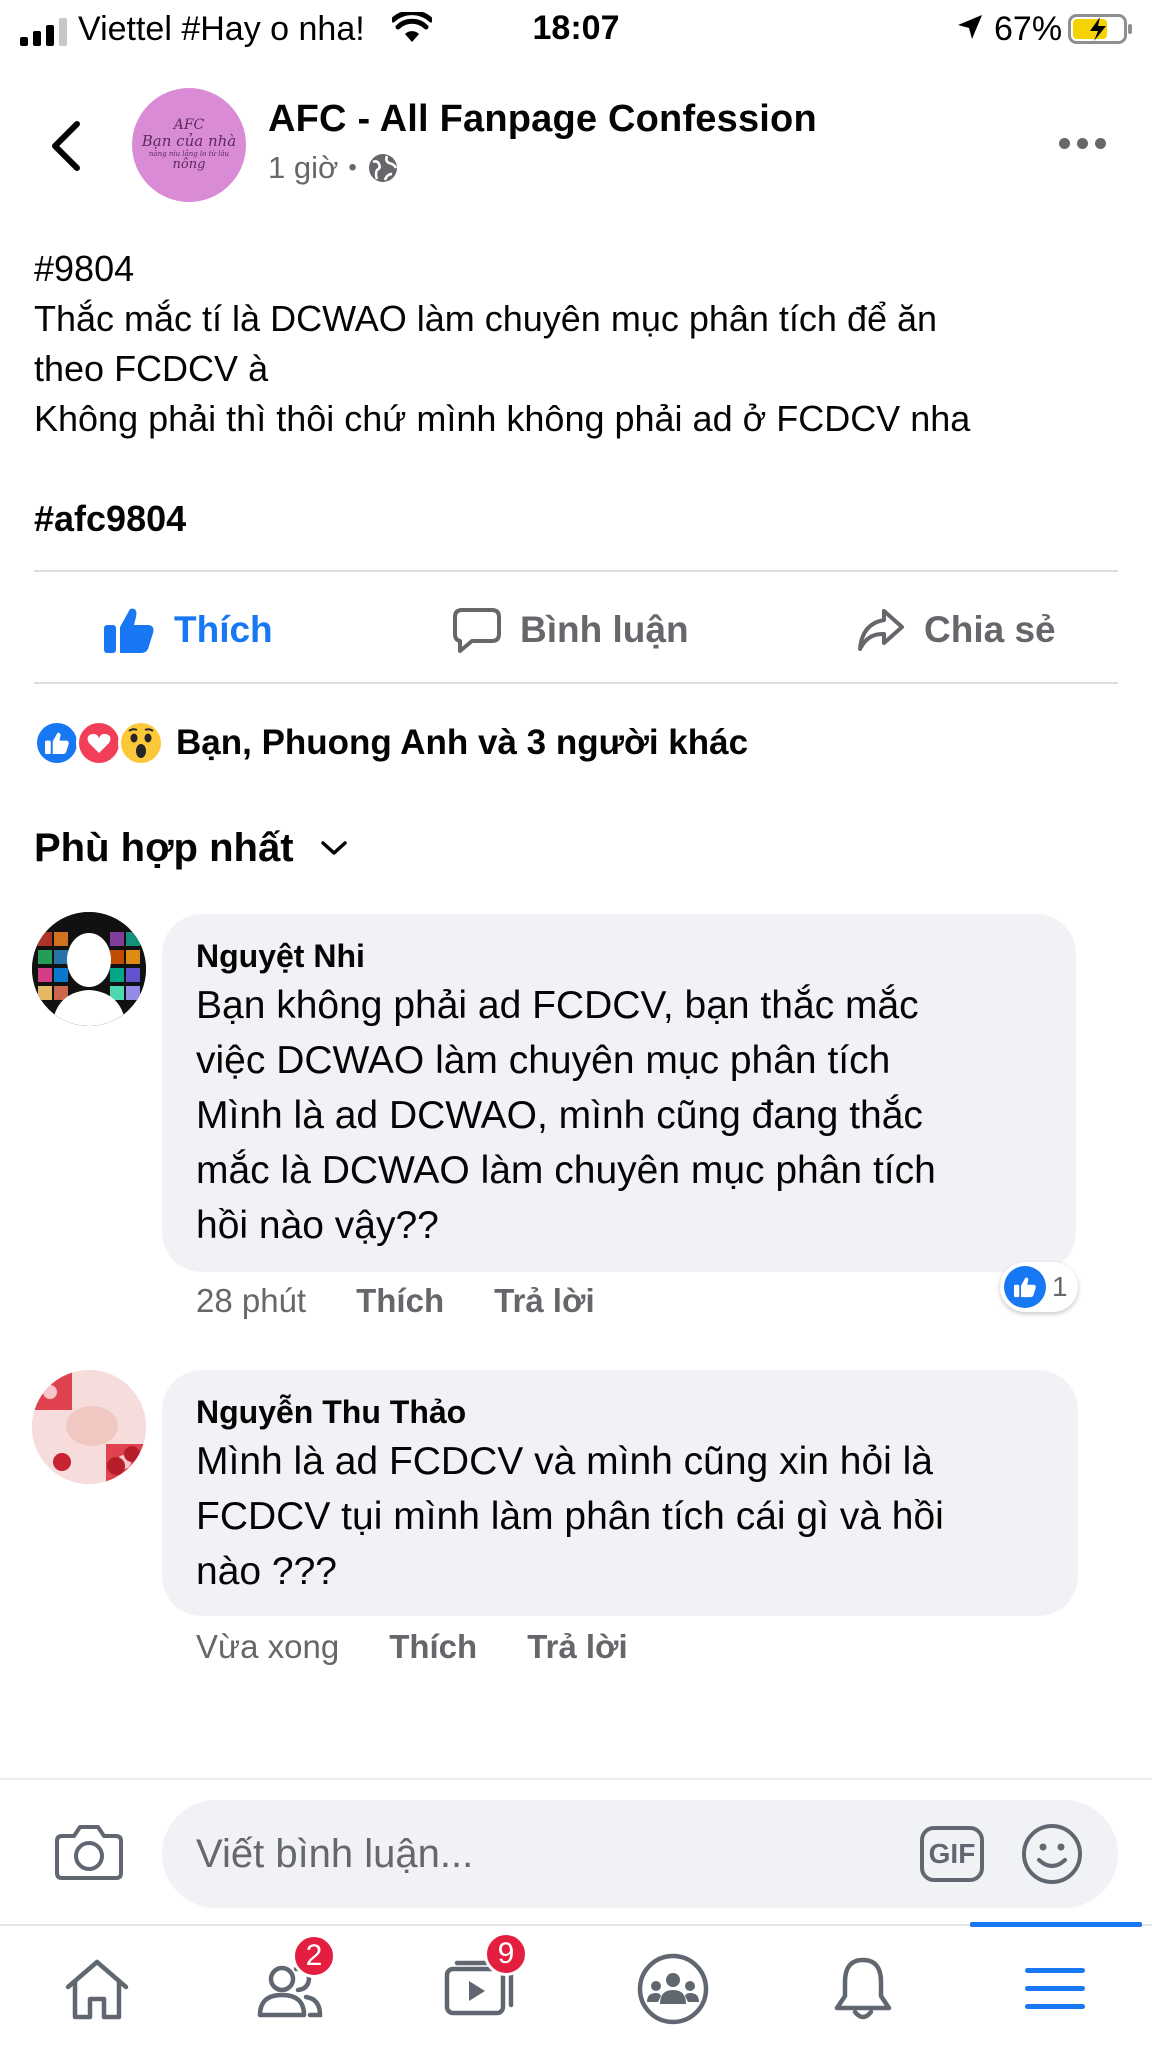  What do you see at coordinates (477, 630) in the screenshot?
I see `comment-icon` at bounding box center [477, 630].